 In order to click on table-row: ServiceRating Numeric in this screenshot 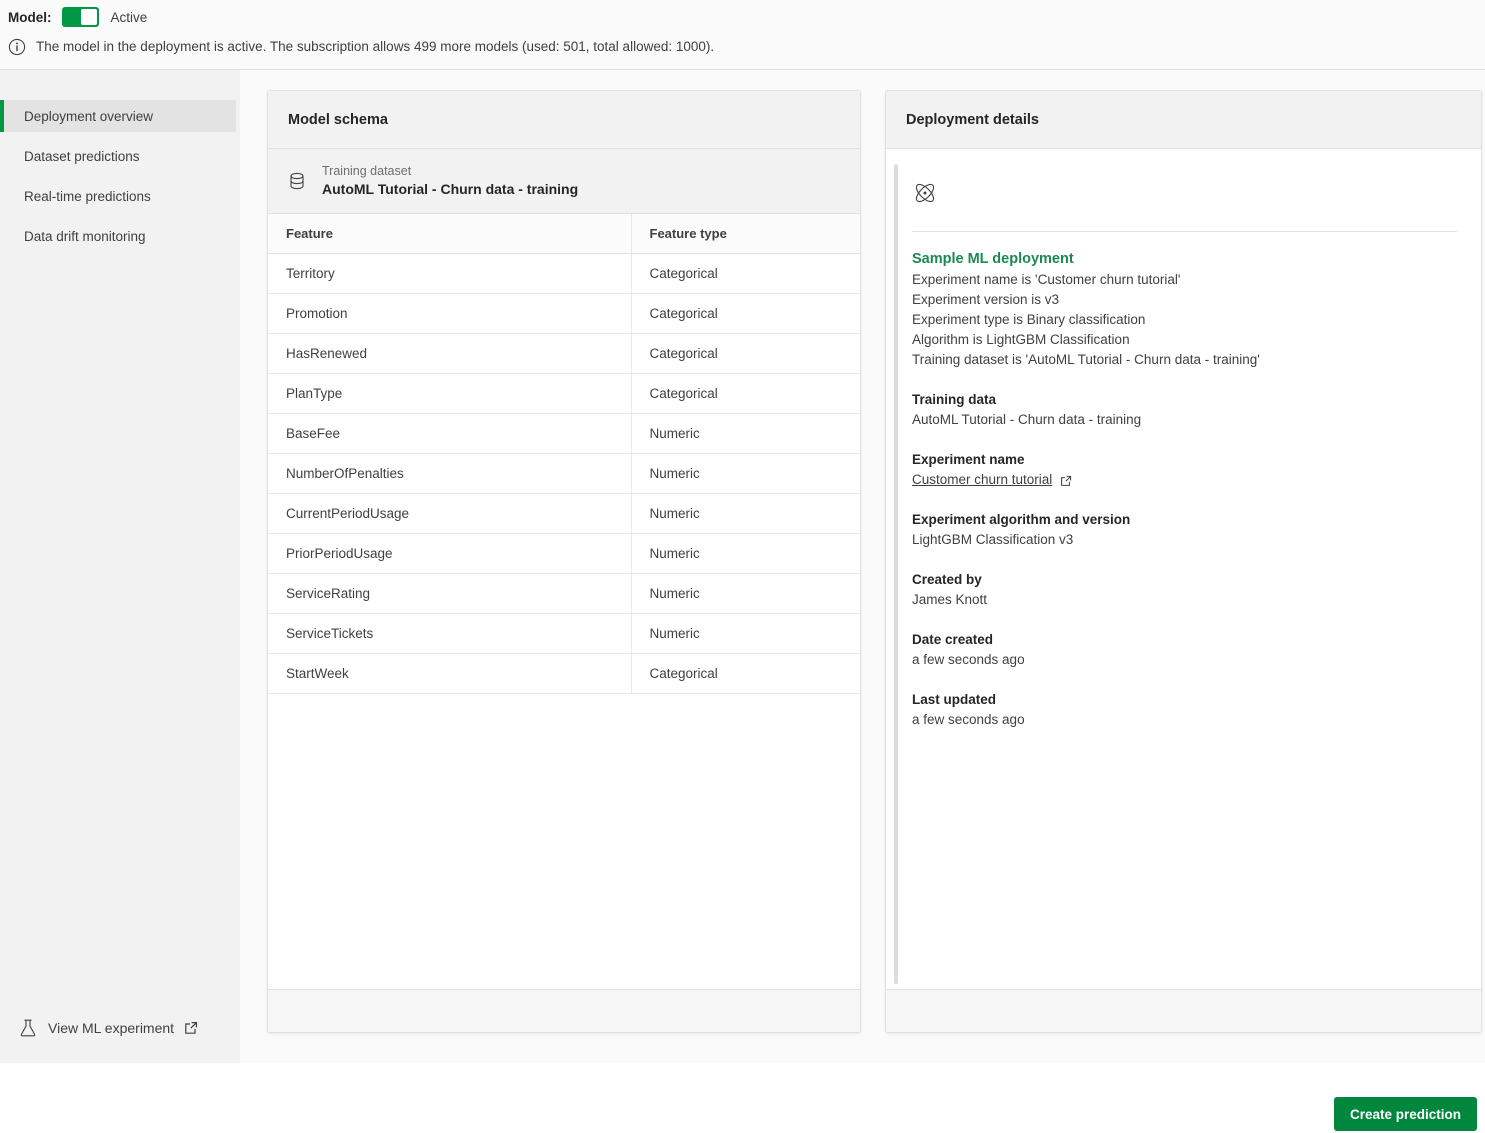, I will do `click(564, 593)`.